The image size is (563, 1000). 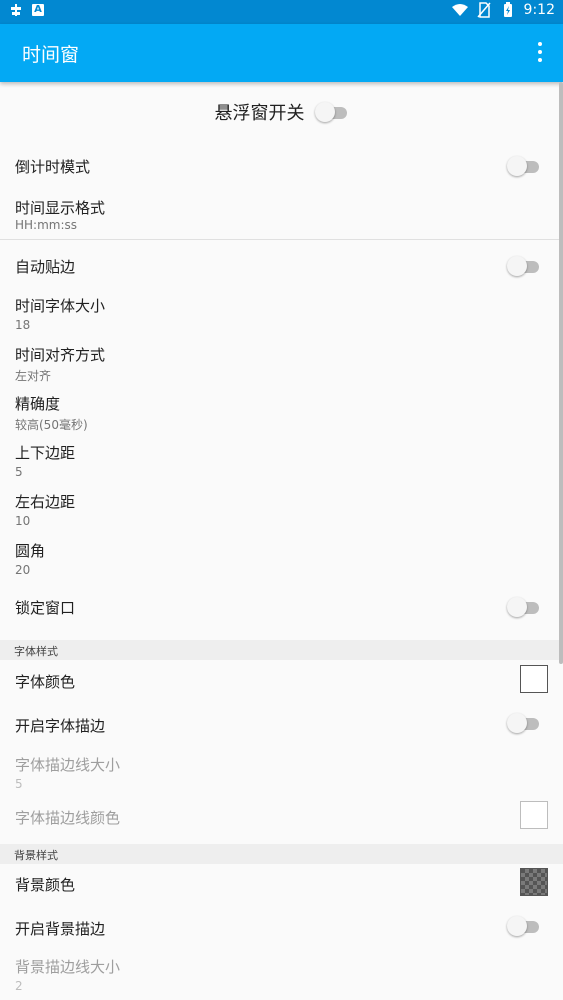 I want to click on font-color-swatch, so click(x=534, y=679).